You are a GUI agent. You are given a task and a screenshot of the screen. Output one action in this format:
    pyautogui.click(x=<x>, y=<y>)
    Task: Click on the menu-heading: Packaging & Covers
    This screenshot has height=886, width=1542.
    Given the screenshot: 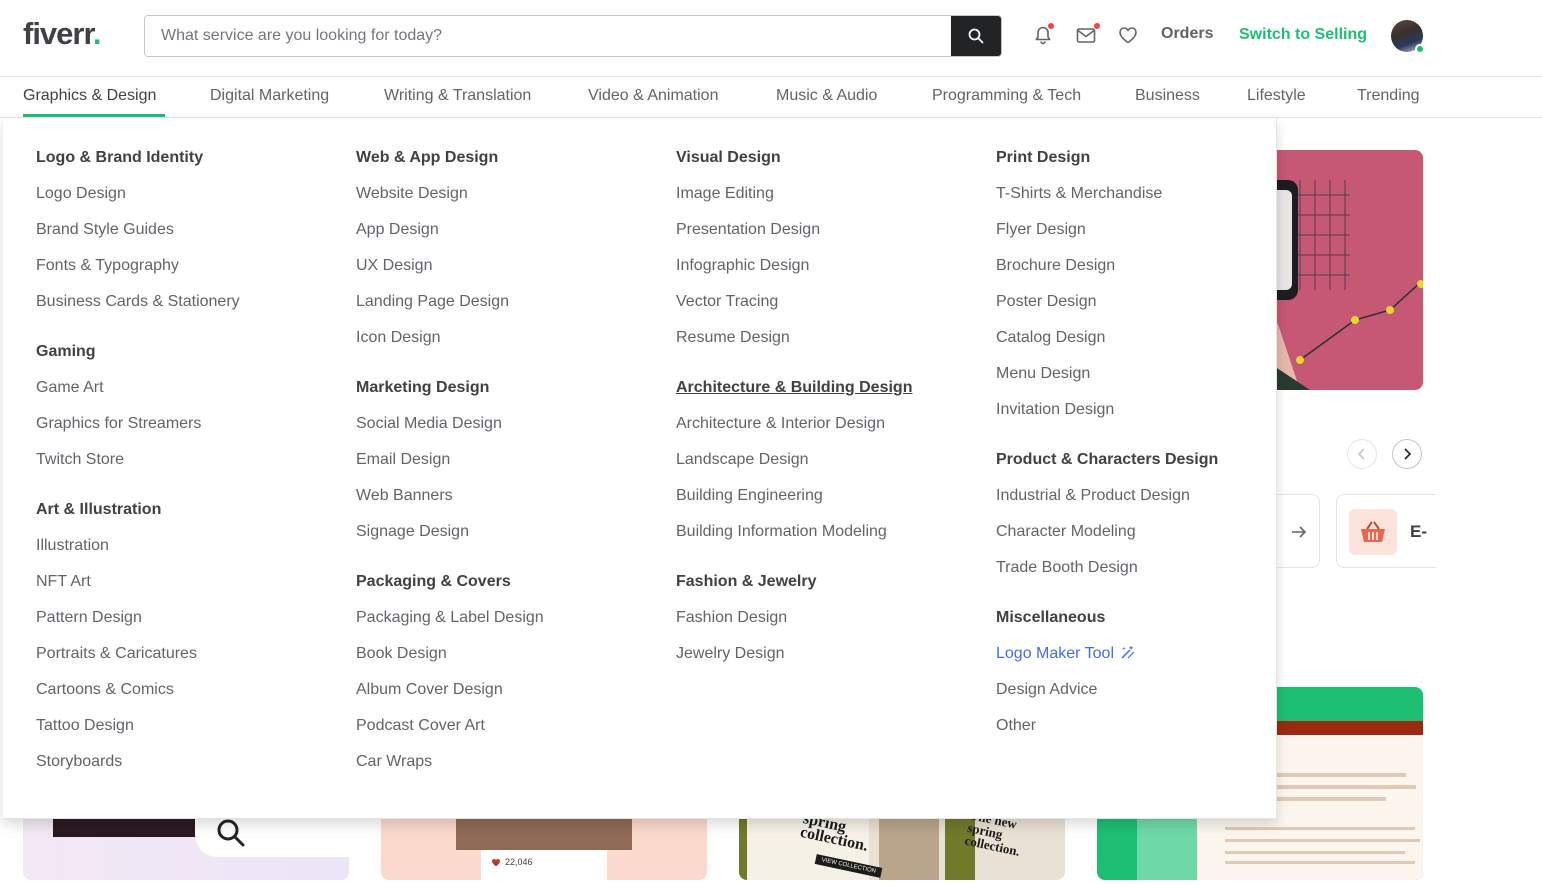 What is the action you would take?
    pyautogui.click(x=506, y=590)
    